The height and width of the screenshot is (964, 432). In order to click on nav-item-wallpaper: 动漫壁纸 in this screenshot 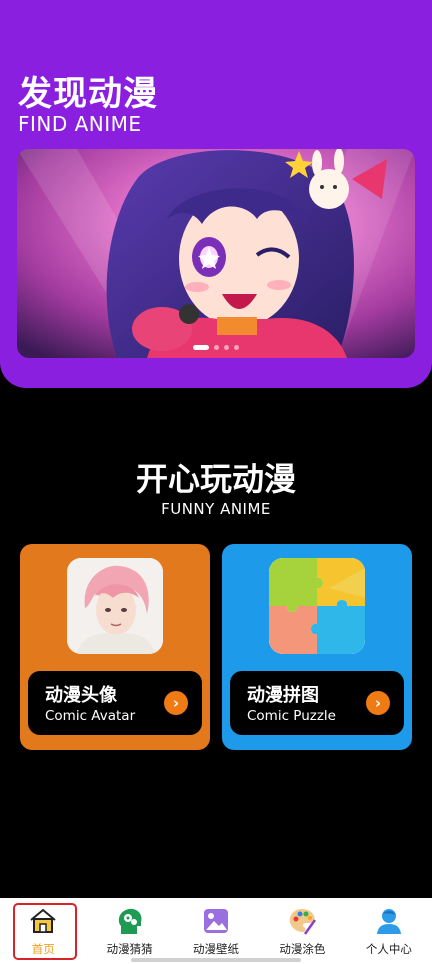, I will do `click(216, 931)`.